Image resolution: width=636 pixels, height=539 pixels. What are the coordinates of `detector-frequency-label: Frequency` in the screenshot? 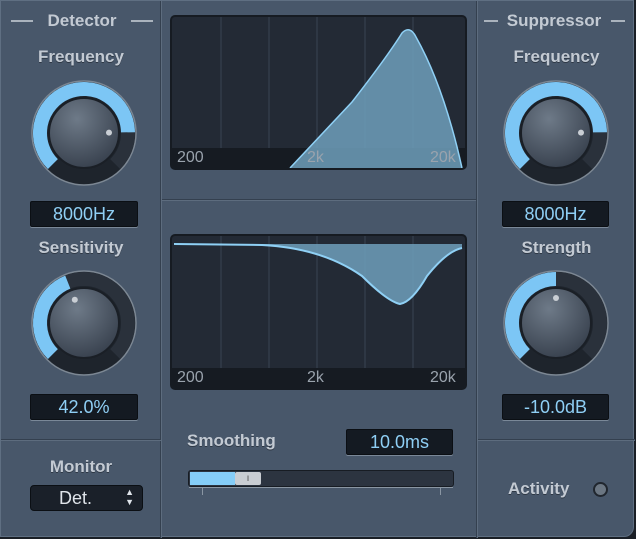 It's located at (81, 56).